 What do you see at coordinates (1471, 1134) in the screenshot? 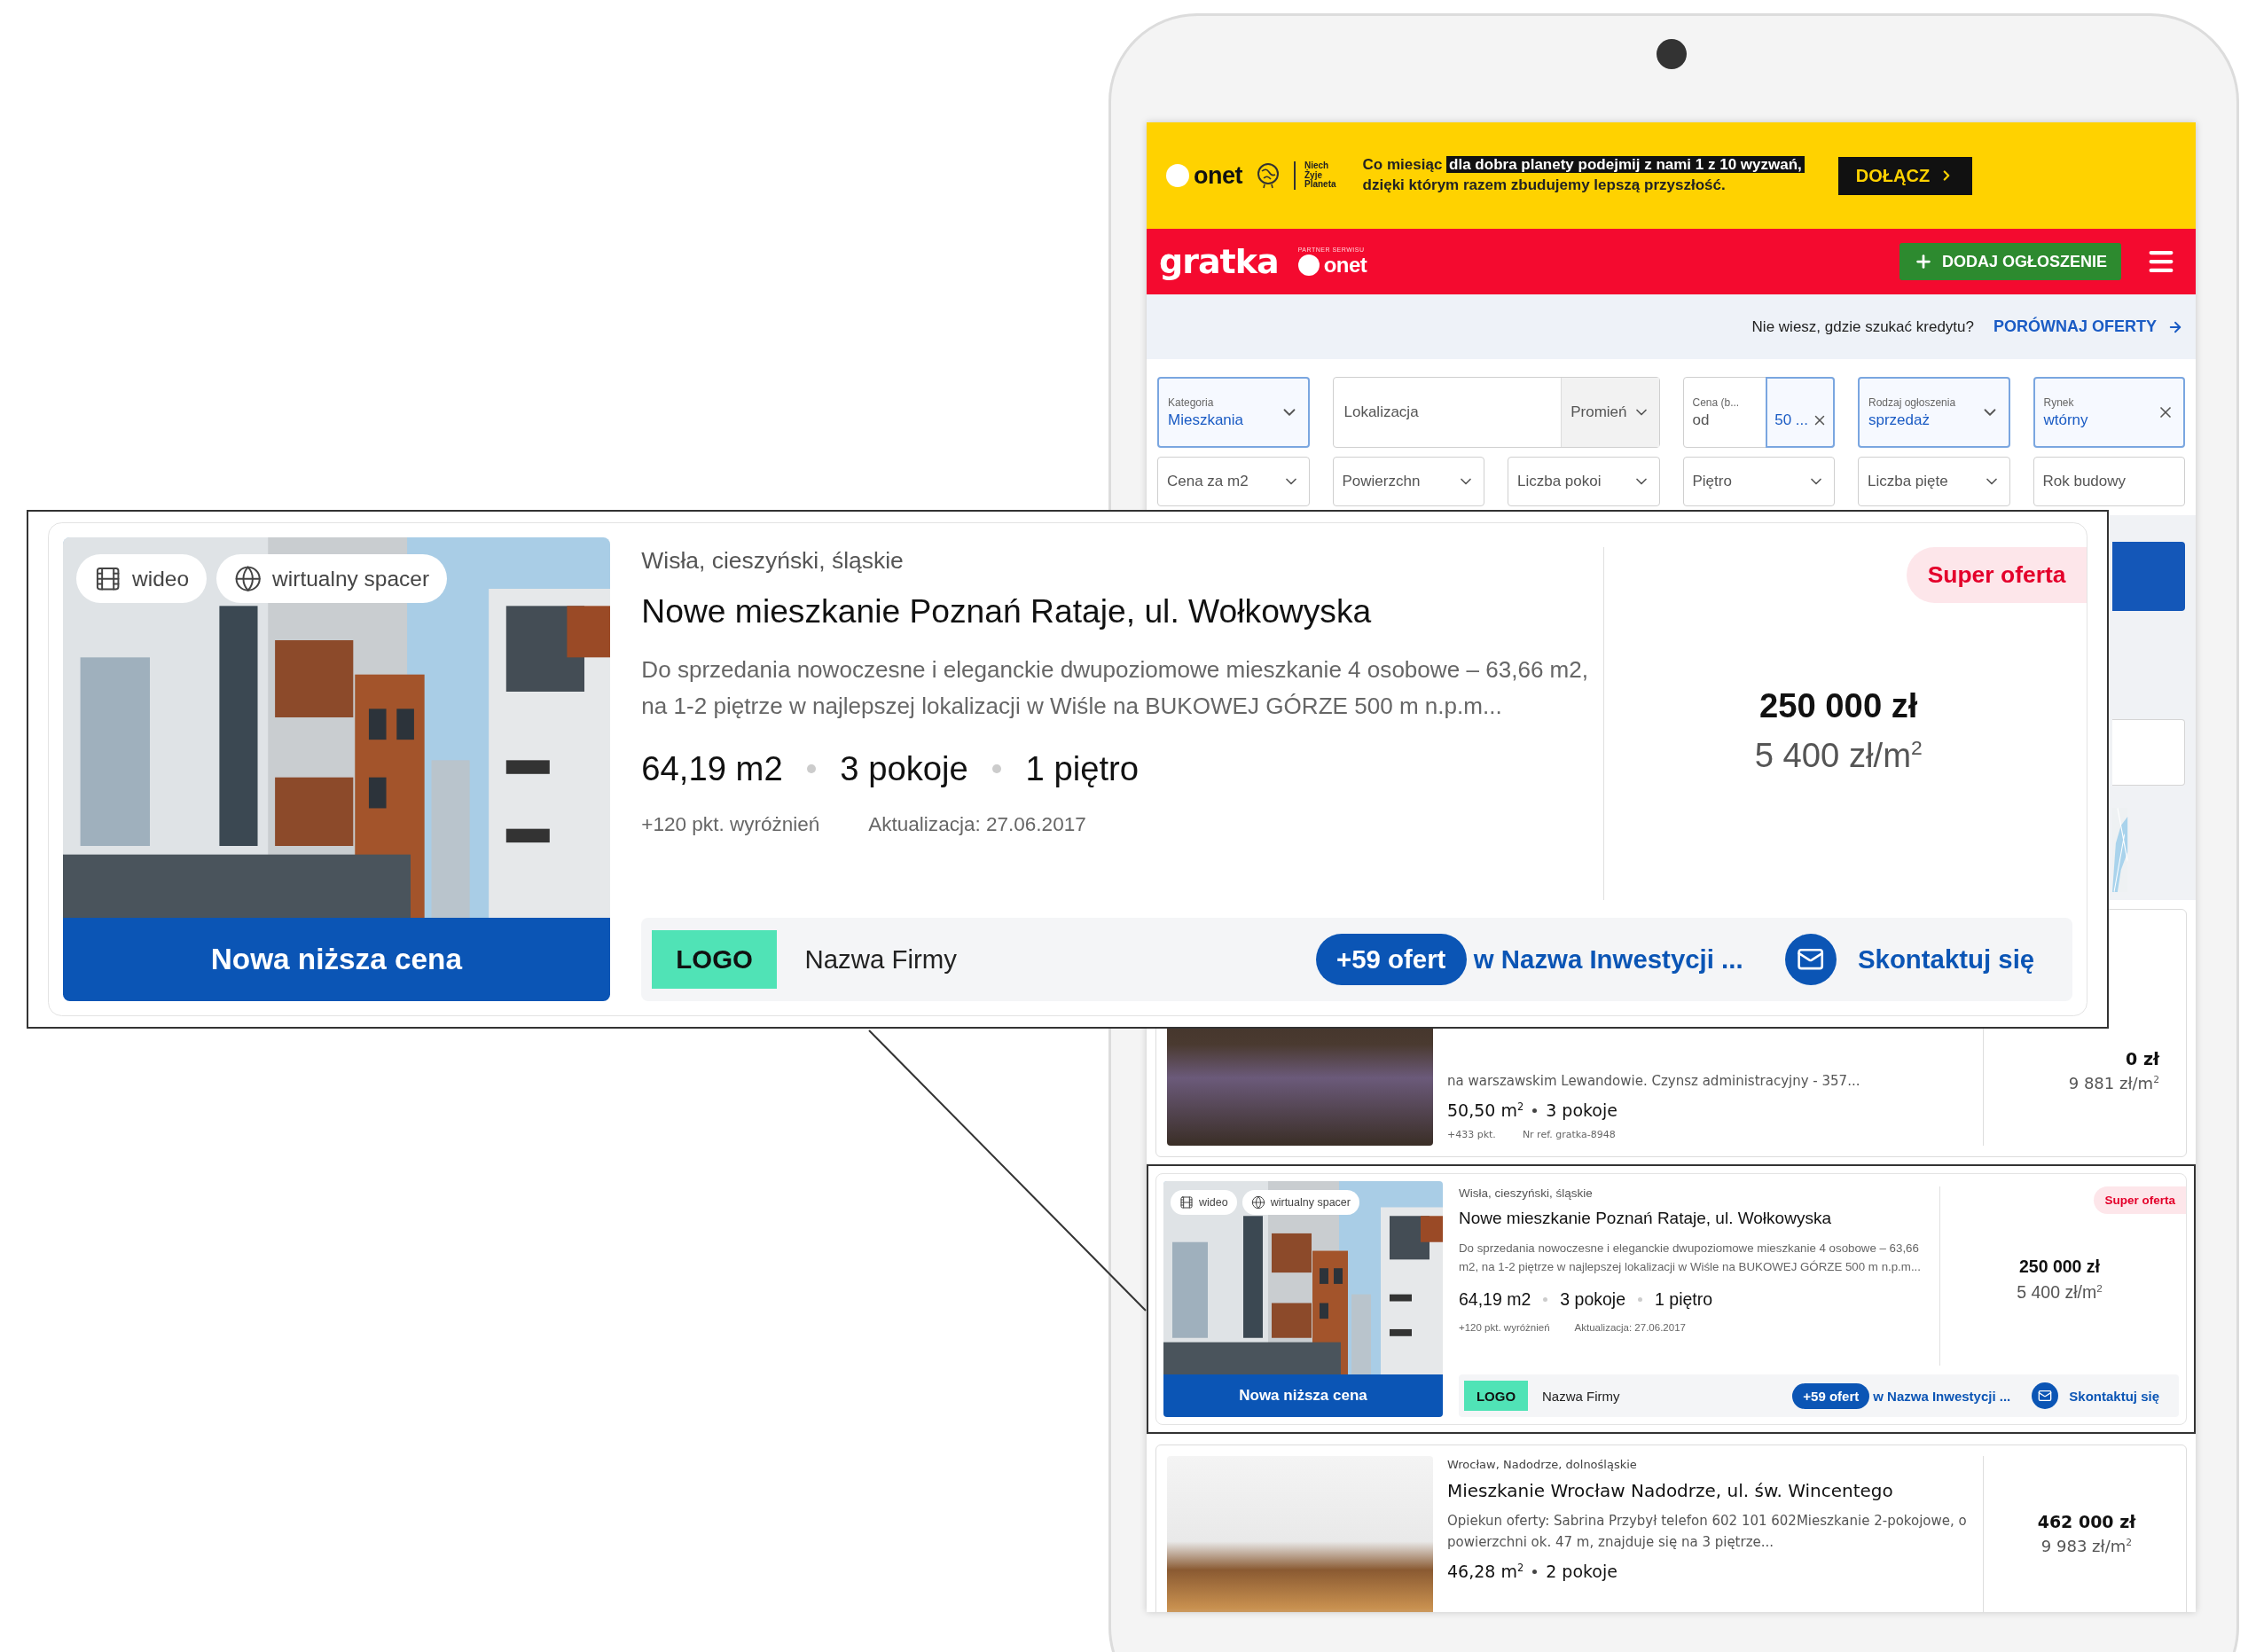
I see `promotion-points: +433 pkt.` at bounding box center [1471, 1134].